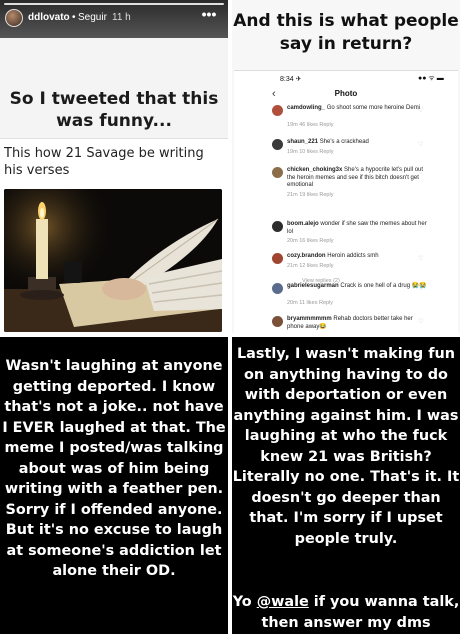  What do you see at coordinates (121, 17) in the screenshot?
I see `story-timestamp: 11 h` at bounding box center [121, 17].